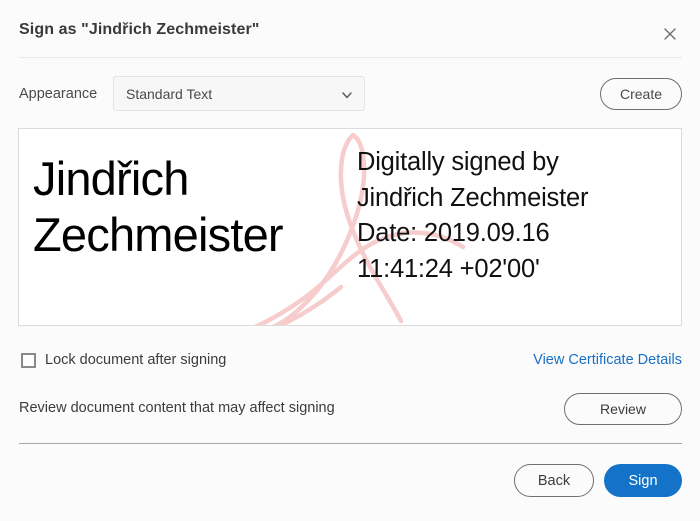 The width and height of the screenshot is (700, 521). I want to click on appearance-select-value: Standard Text, so click(169, 94).